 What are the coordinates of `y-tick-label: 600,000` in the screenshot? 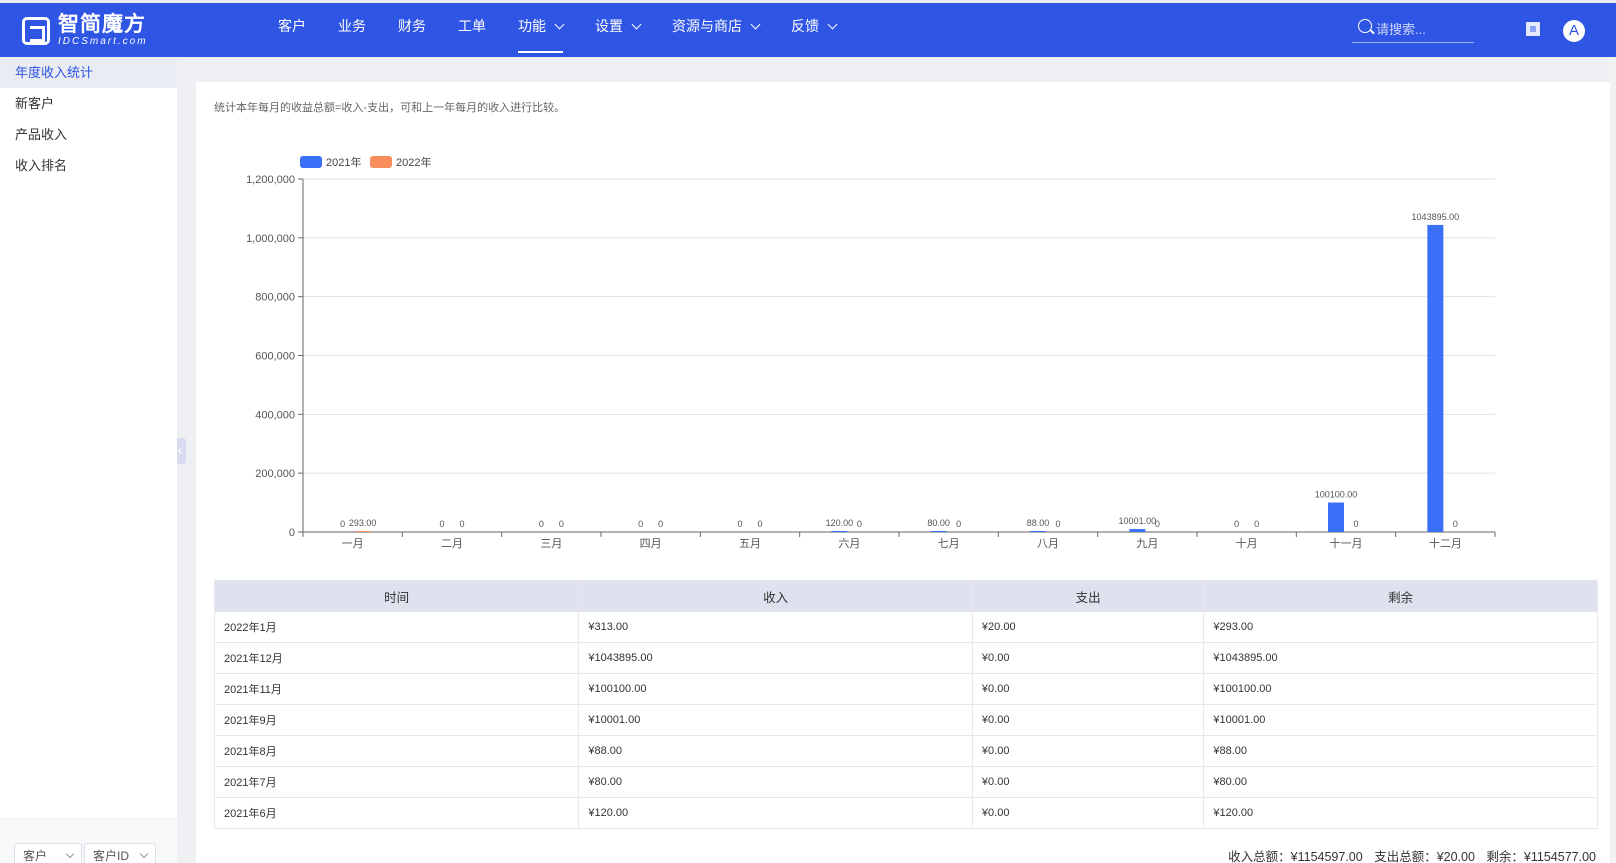 It's located at (275, 357).